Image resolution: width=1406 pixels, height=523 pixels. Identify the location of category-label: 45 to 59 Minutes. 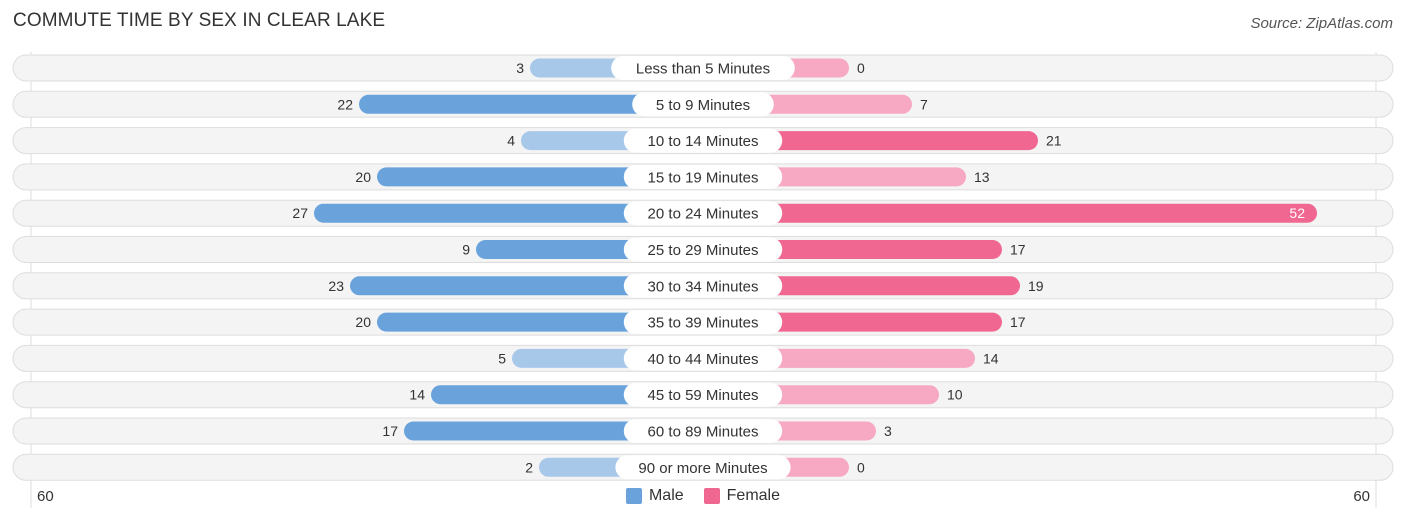
(703, 395).